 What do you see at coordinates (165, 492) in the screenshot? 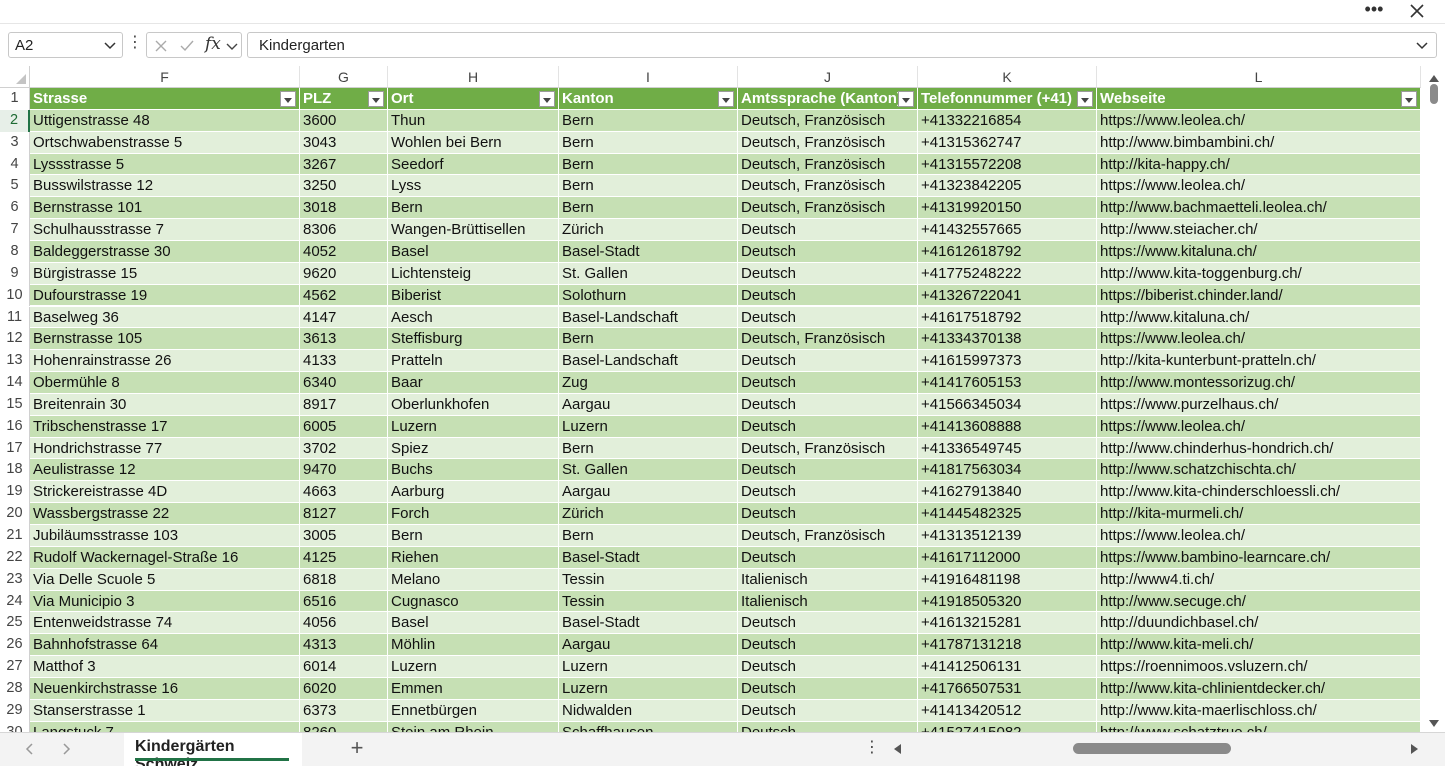
I see `table-cell: Strickereistrasse 4D` at bounding box center [165, 492].